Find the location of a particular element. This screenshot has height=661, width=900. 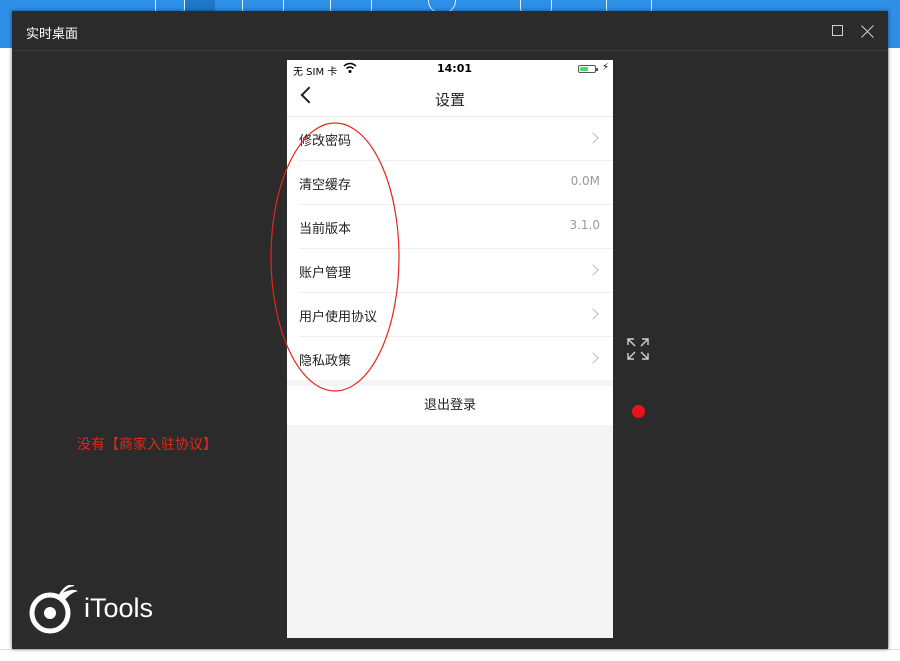

charging-icon: ⚡ is located at coordinates (606, 67).